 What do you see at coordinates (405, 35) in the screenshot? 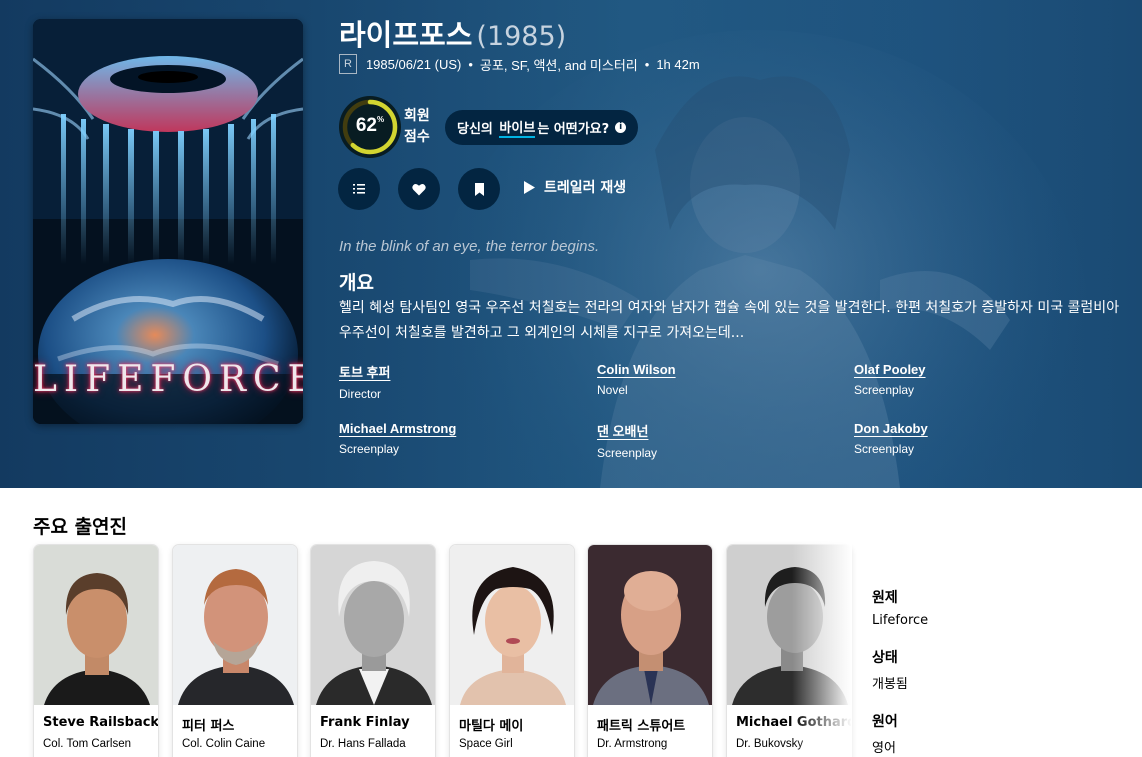
I see `movie-title: 라이프포스` at bounding box center [405, 35].